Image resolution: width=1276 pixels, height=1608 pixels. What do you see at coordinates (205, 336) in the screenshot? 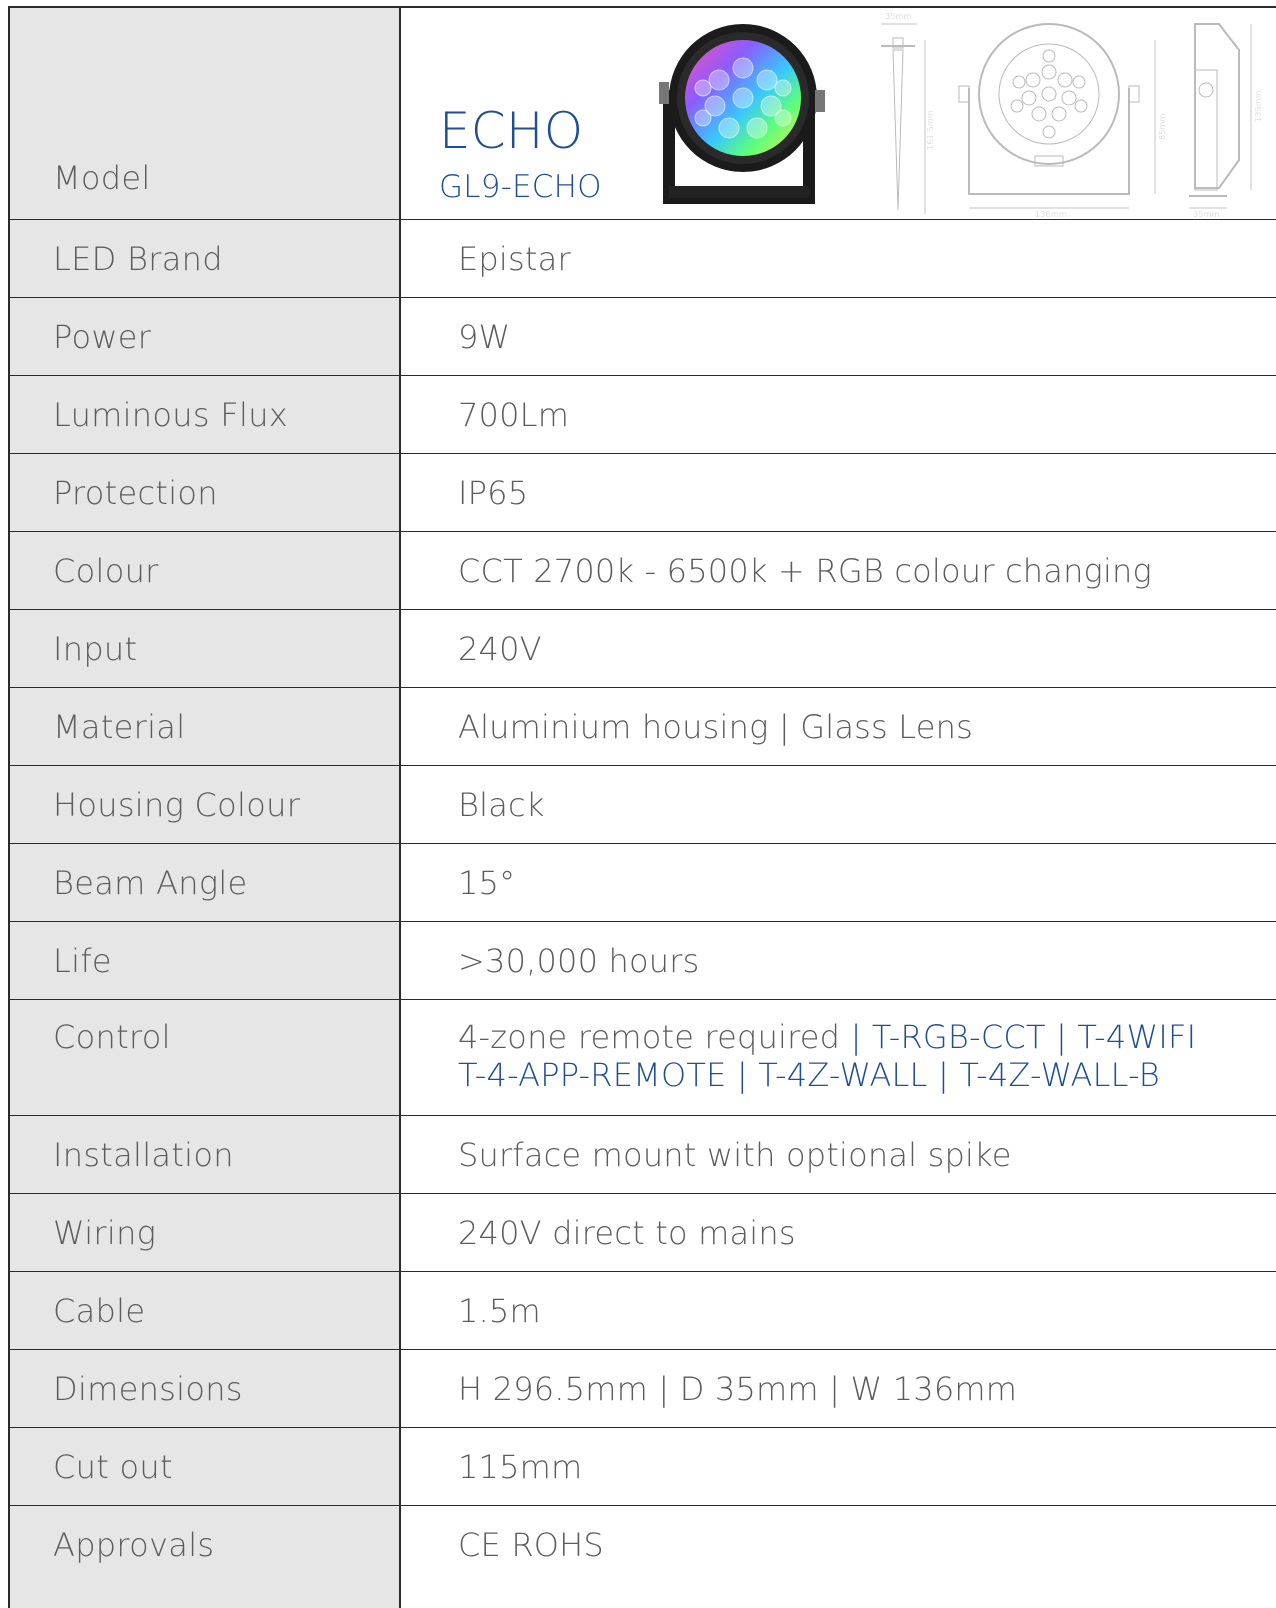
I see `spec-label: Power` at bounding box center [205, 336].